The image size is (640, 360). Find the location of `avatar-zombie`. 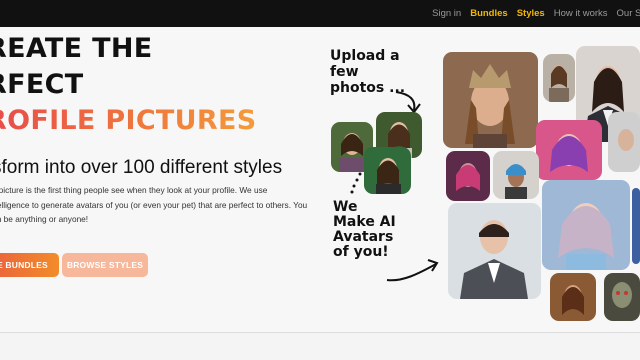

avatar-zombie is located at coordinates (622, 297).